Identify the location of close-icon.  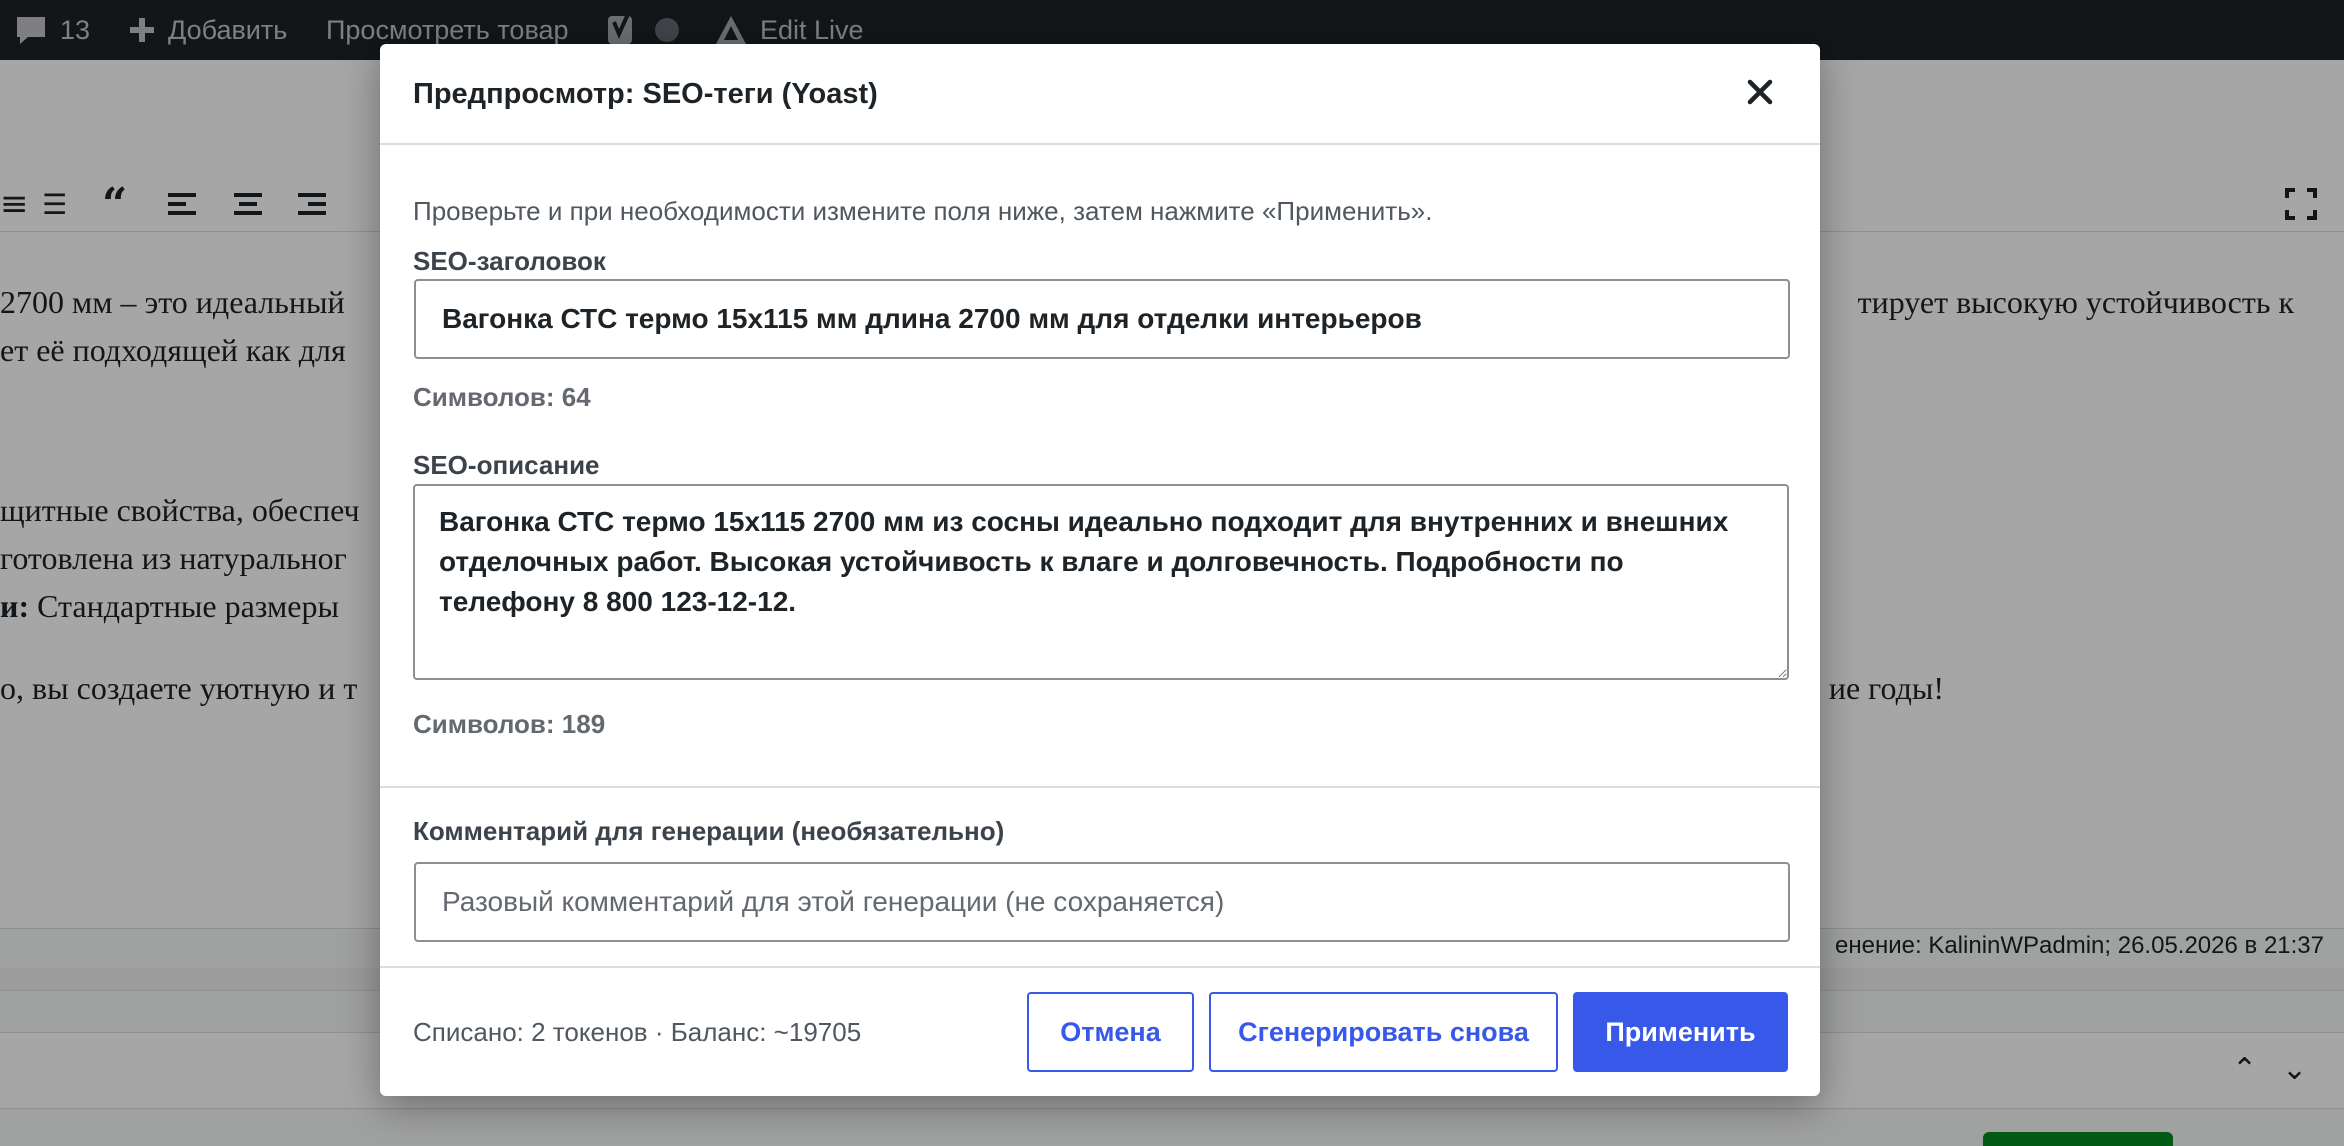
(1760, 94).